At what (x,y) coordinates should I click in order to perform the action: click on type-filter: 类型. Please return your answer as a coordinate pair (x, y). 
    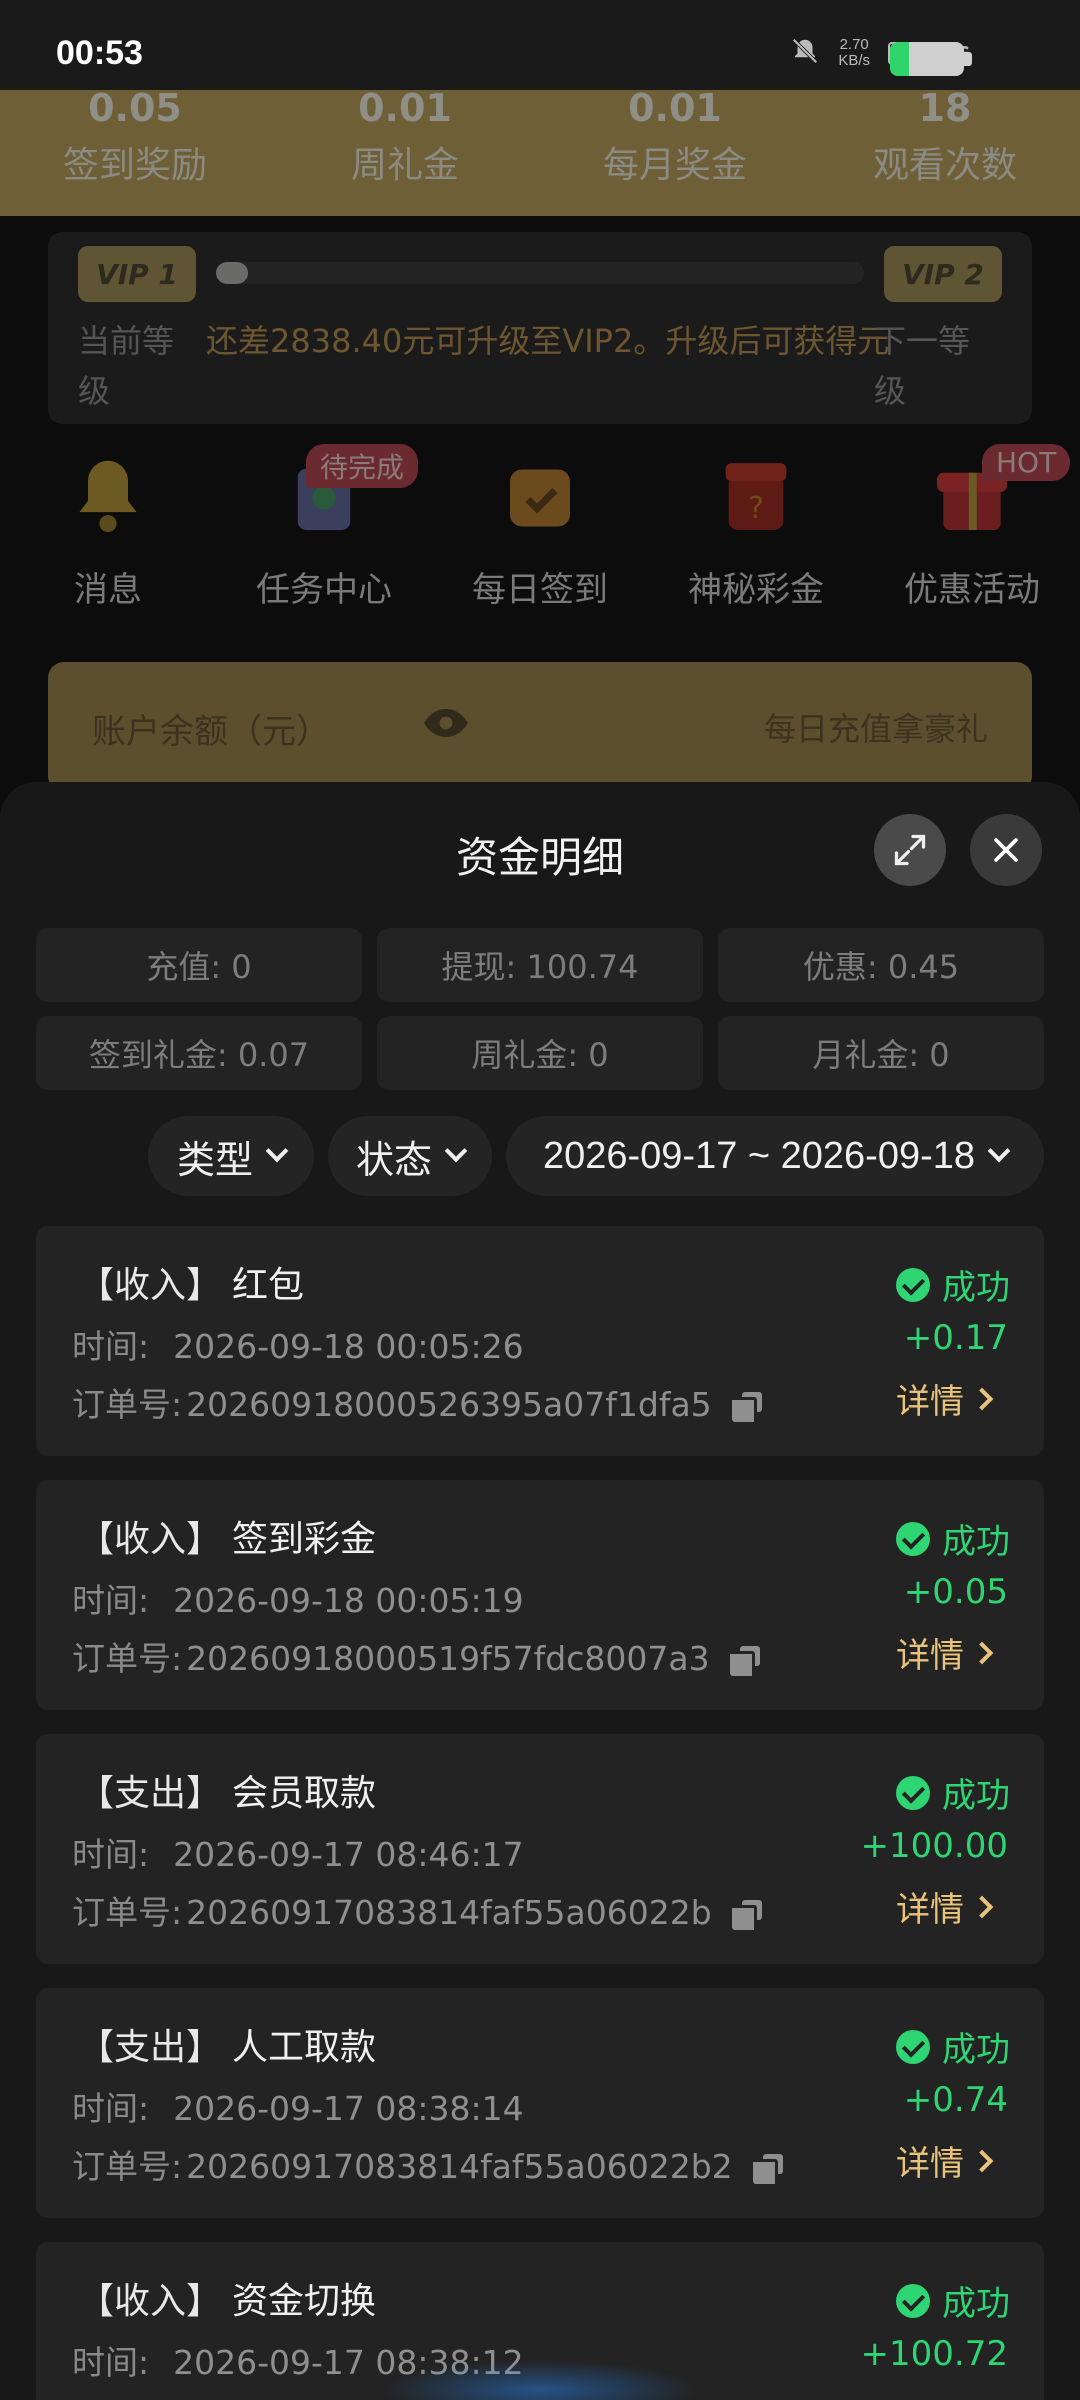
    Looking at the image, I should click on (231, 1156).